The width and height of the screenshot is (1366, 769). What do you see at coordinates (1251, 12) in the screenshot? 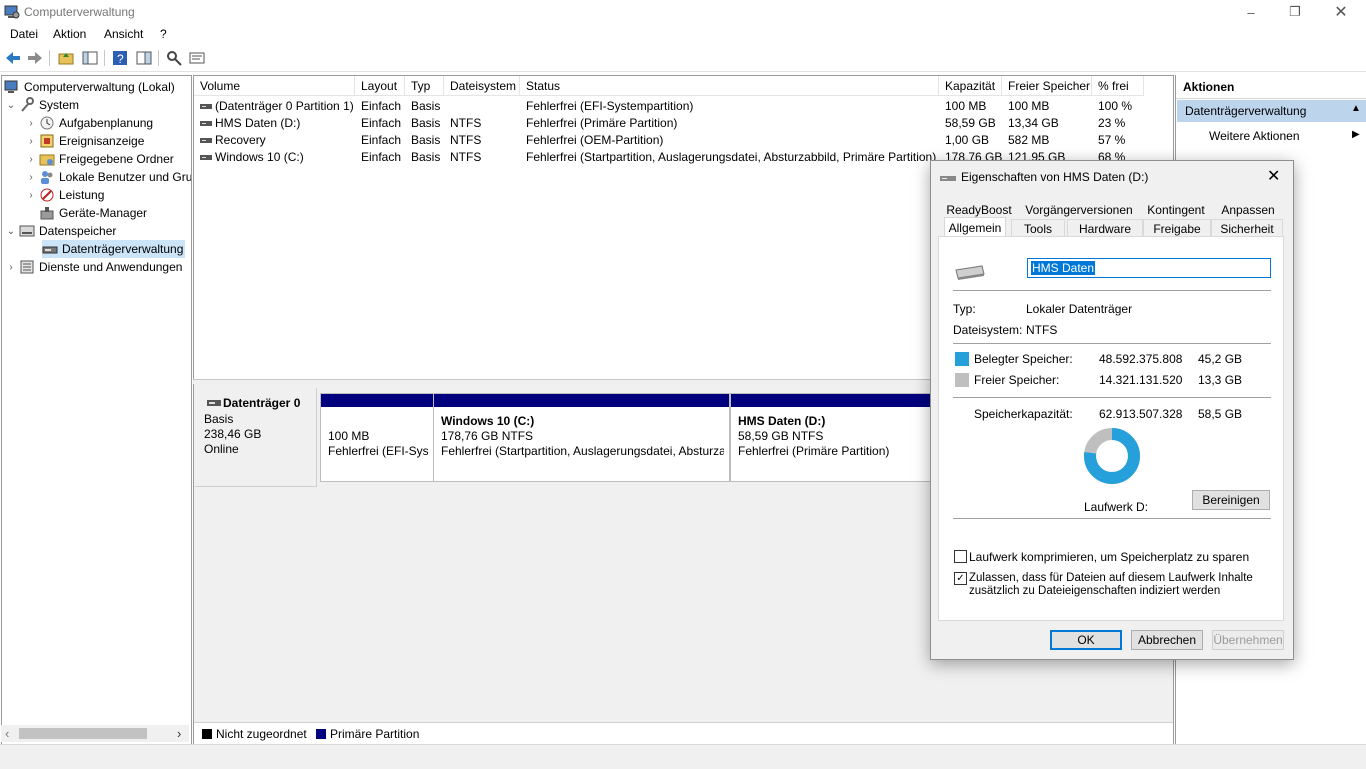
I see `minimize-button: –` at bounding box center [1251, 12].